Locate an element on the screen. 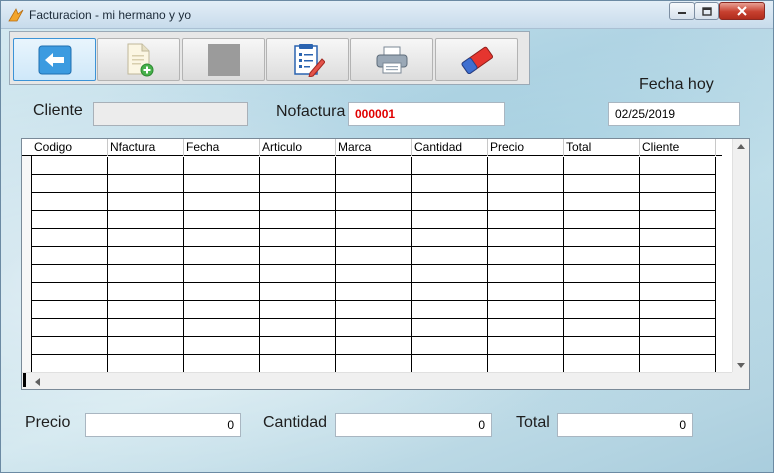 This screenshot has width=774, height=473. column-header-total: Total is located at coordinates (602, 147).